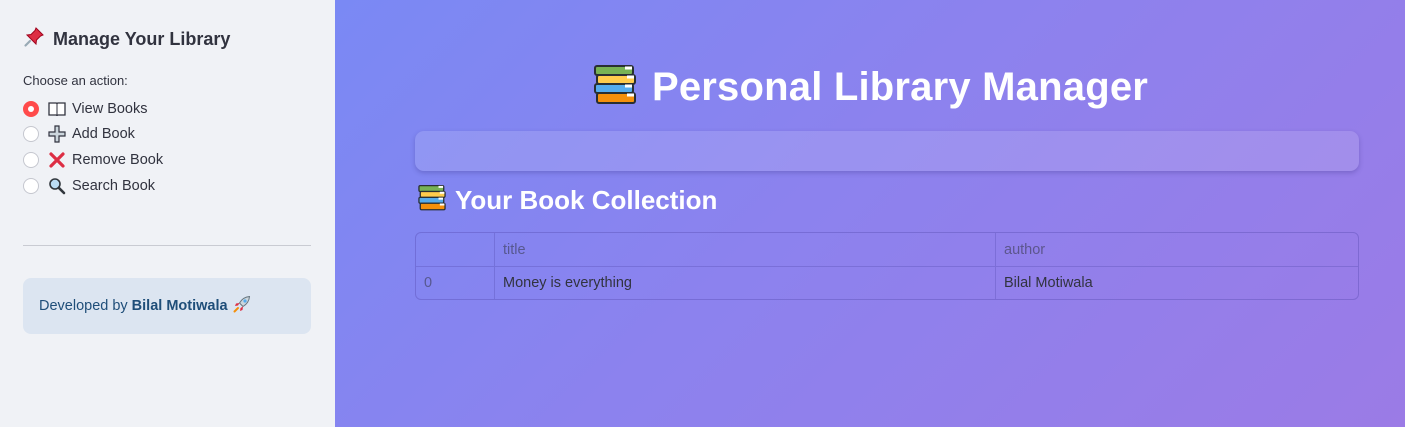 The height and width of the screenshot is (427, 1405). I want to click on radio-add-book: Add Book, so click(167, 135).